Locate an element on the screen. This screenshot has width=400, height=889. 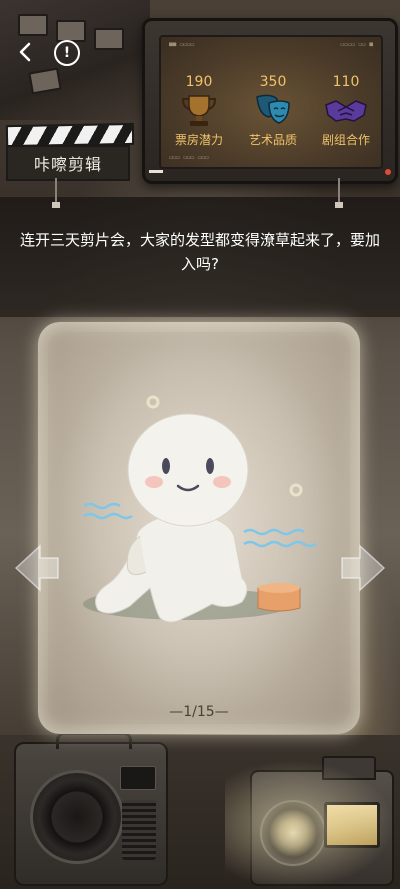
handshake-icon is located at coordinates (346, 110).